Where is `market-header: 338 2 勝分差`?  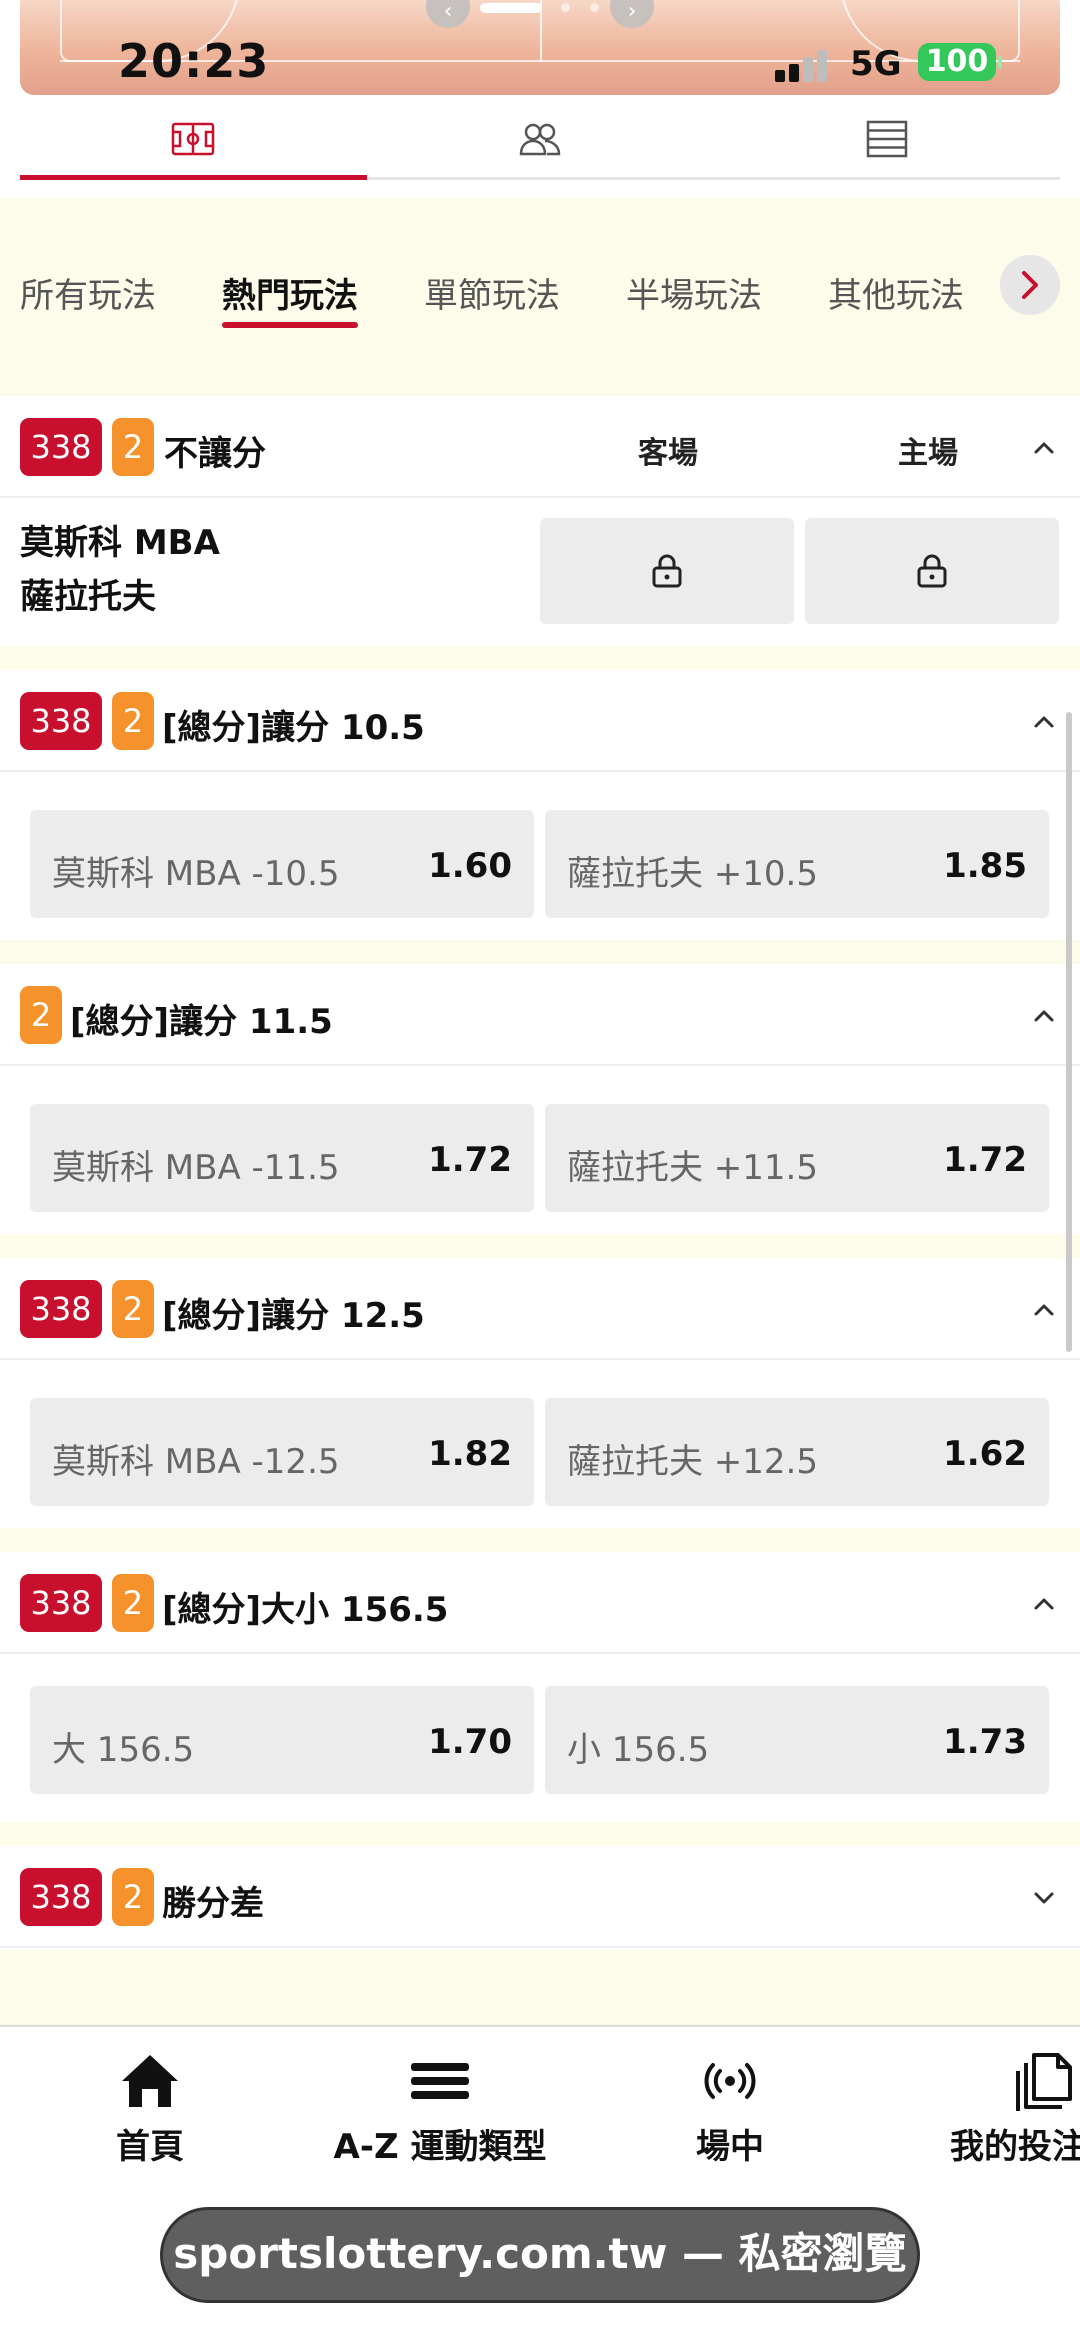
market-header: 338 2 勝分差 is located at coordinates (540, 1897).